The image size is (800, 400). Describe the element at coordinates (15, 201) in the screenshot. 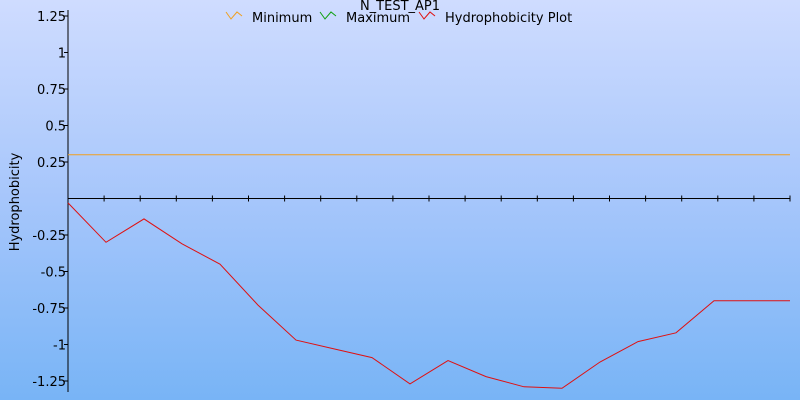

I see `y-axis-label: Hydrophobicity` at that location.